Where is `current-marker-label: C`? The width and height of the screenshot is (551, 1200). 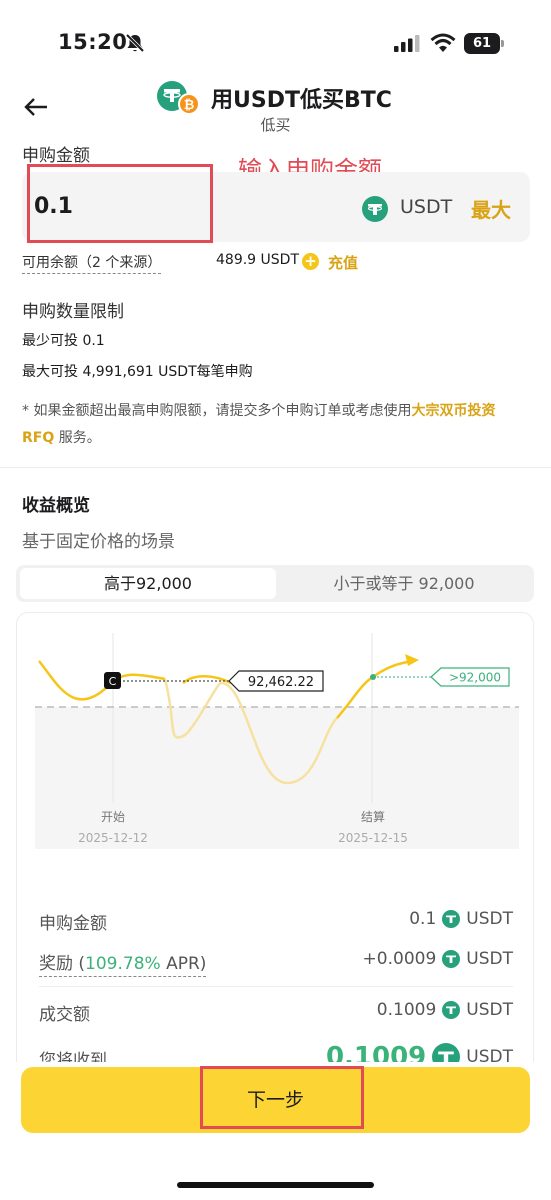 current-marker-label: C is located at coordinates (113, 681).